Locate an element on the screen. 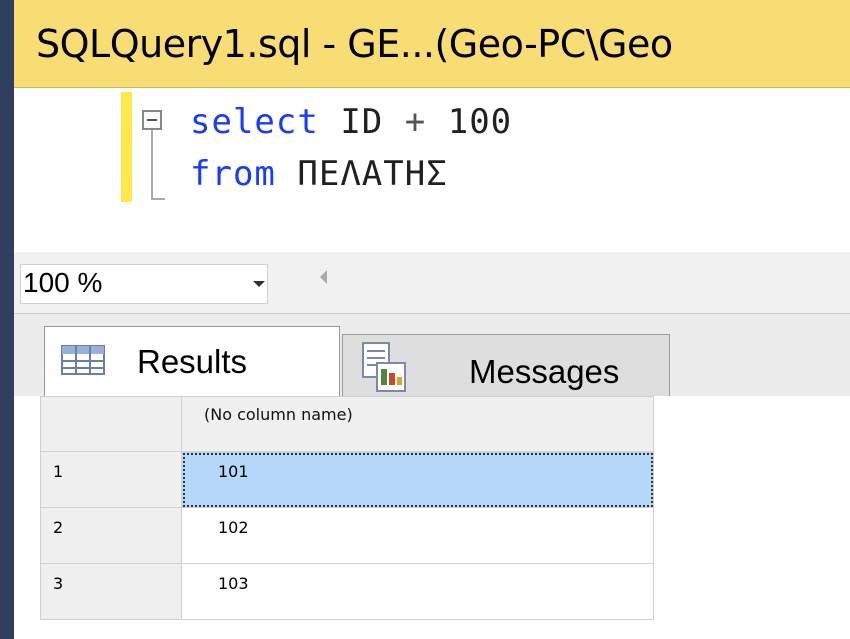 Image resolution: width=850 pixels, height=639 pixels. zoom-value: 100 % is located at coordinates (63, 282).